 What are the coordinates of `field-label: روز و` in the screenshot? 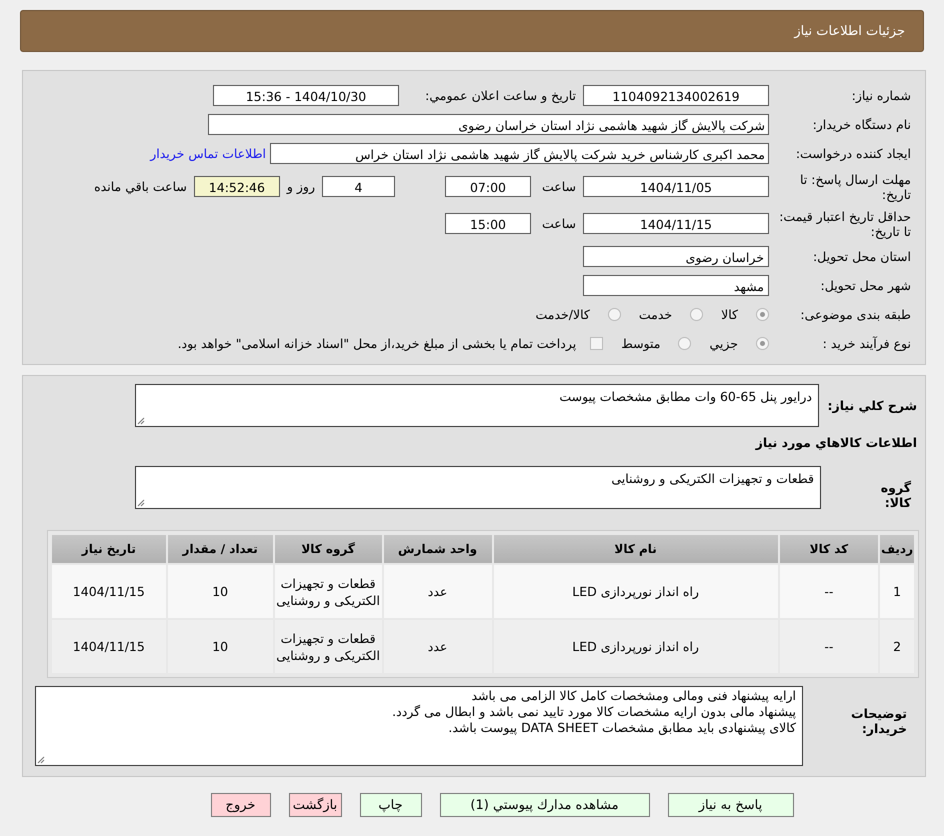 It's located at (300, 186).